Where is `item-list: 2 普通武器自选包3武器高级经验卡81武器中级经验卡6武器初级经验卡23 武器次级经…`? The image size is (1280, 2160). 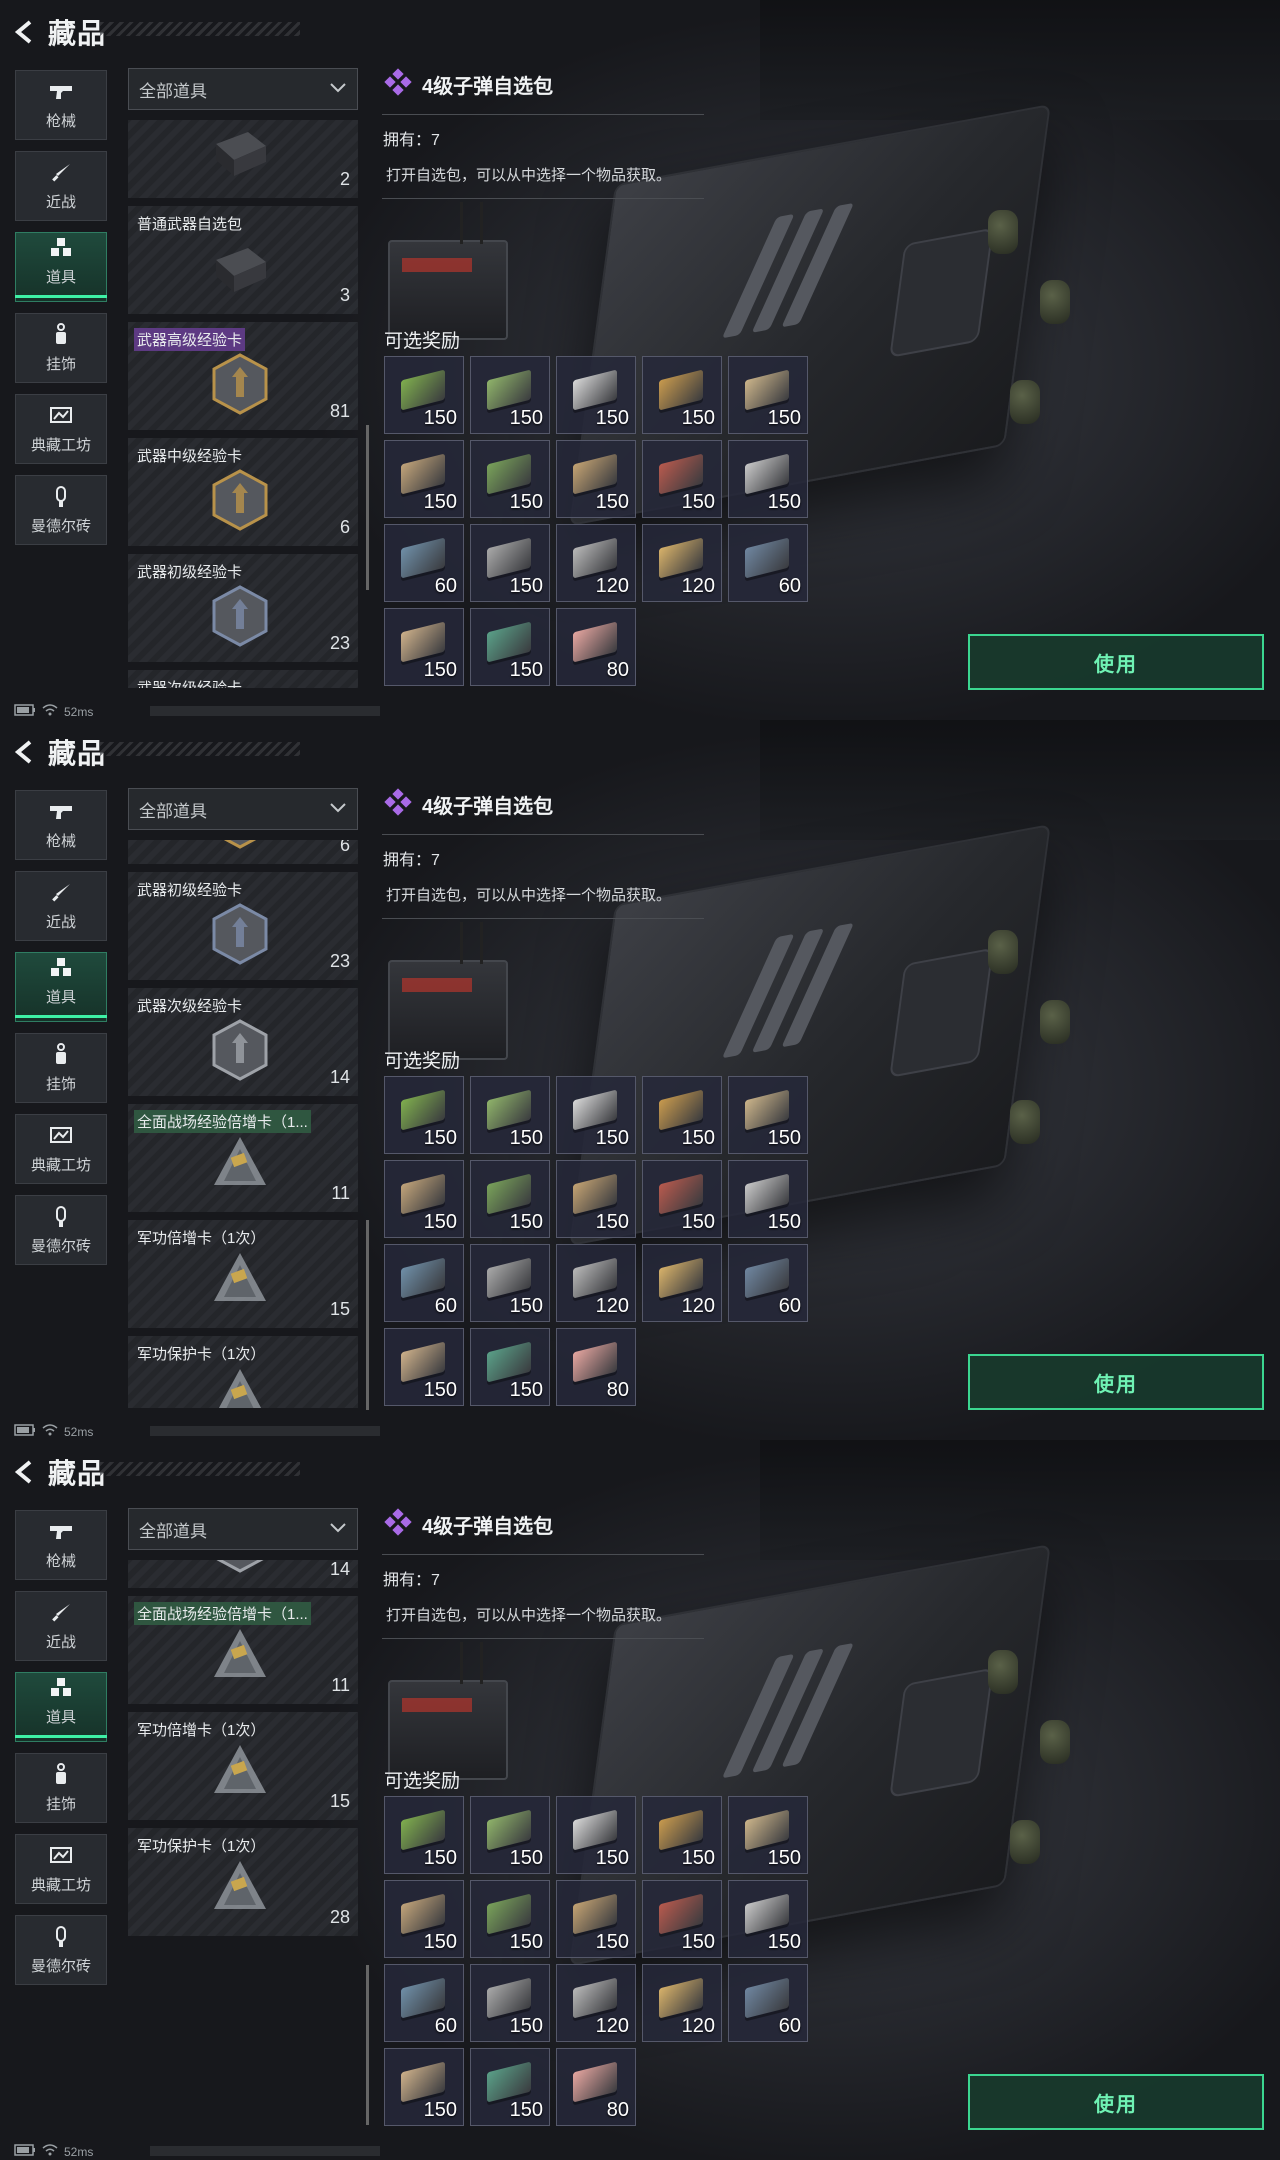 item-list: 2 普通武器自选包3武器高级经验卡81武器中级经验卡6武器初级经验卡23 武器次级经… is located at coordinates (244, 404).